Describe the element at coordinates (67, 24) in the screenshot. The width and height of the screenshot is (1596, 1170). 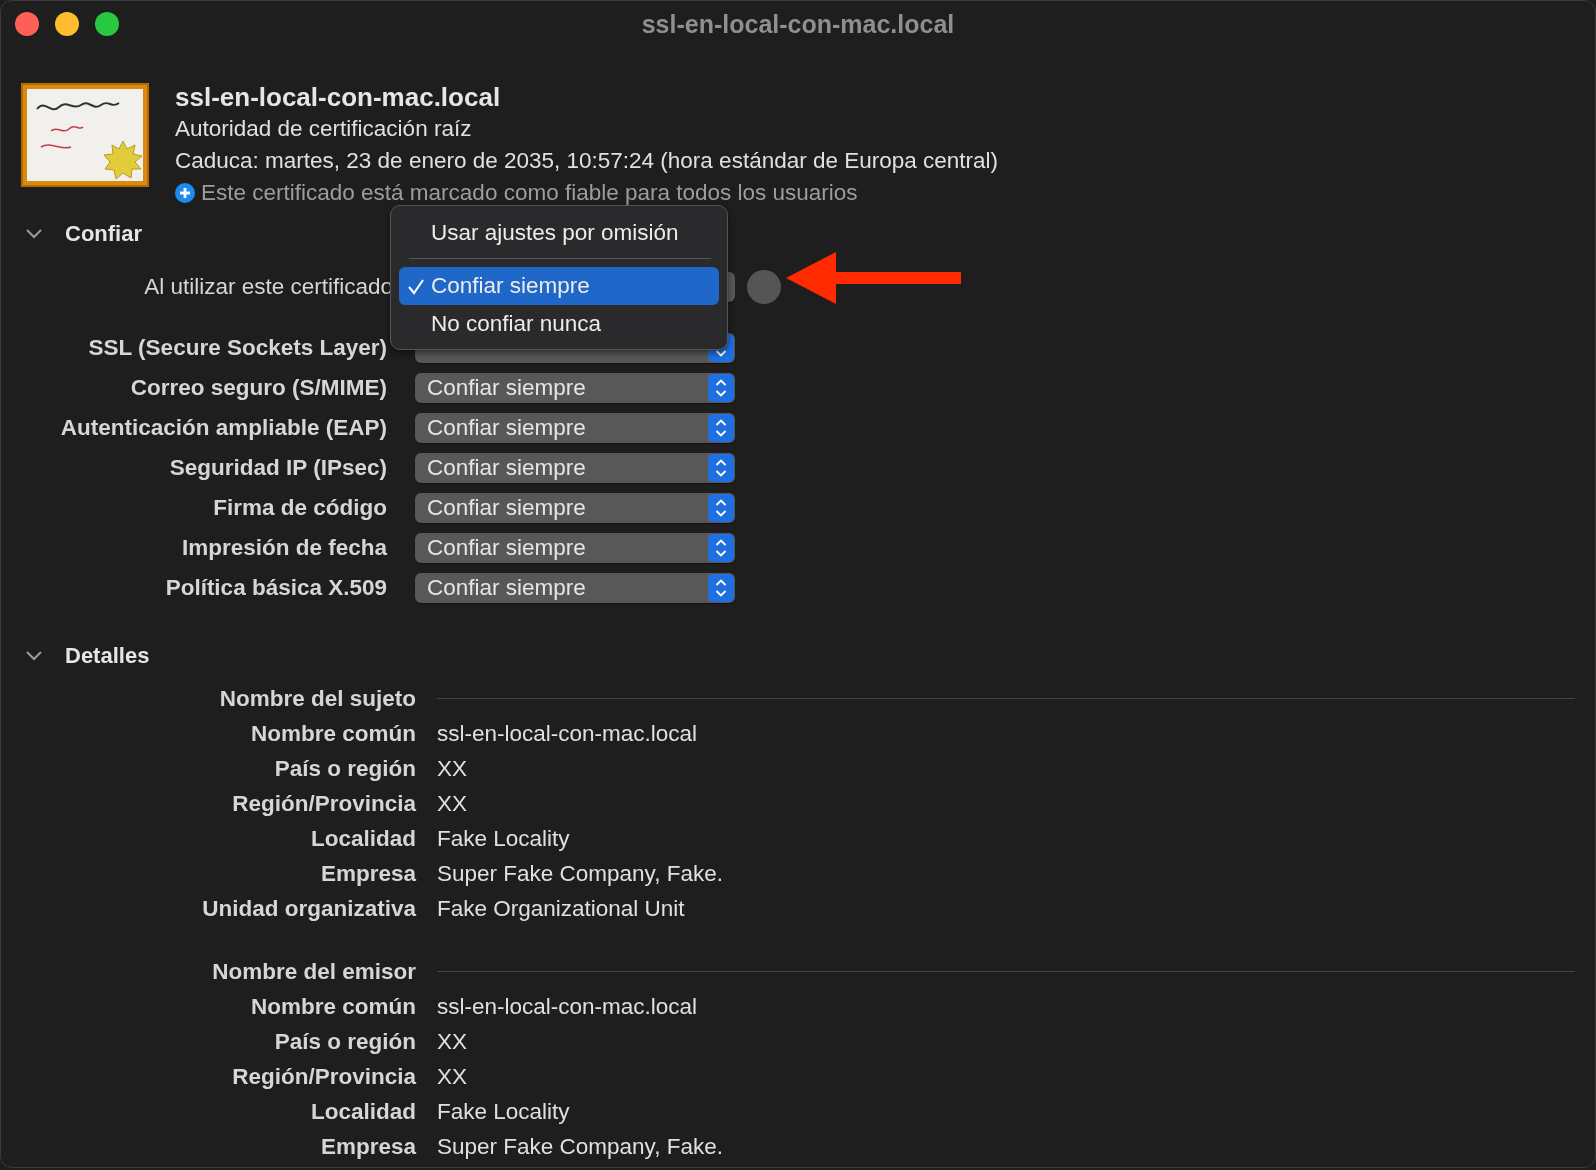
I see `minimize-button` at that location.